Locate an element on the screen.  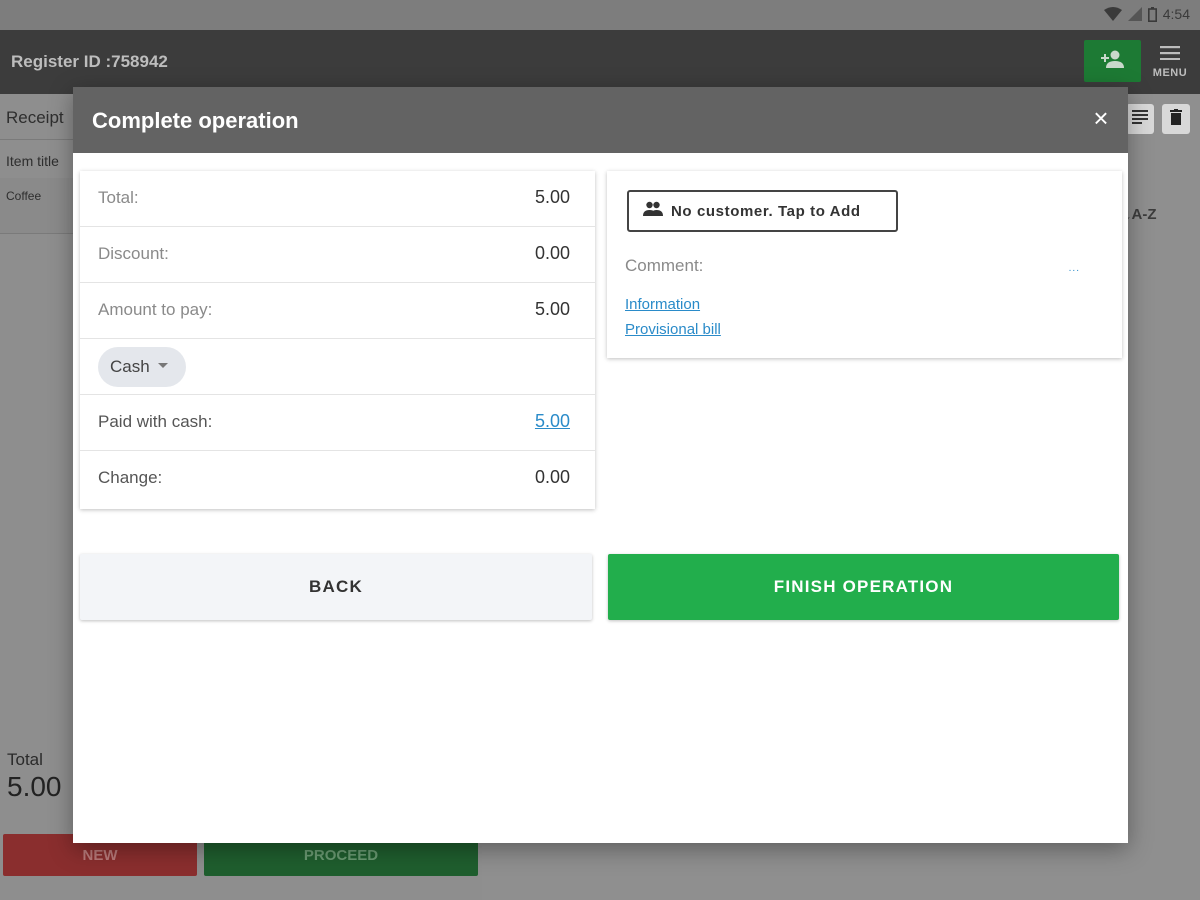
total-label: Total: is located at coordinates (118, 197).